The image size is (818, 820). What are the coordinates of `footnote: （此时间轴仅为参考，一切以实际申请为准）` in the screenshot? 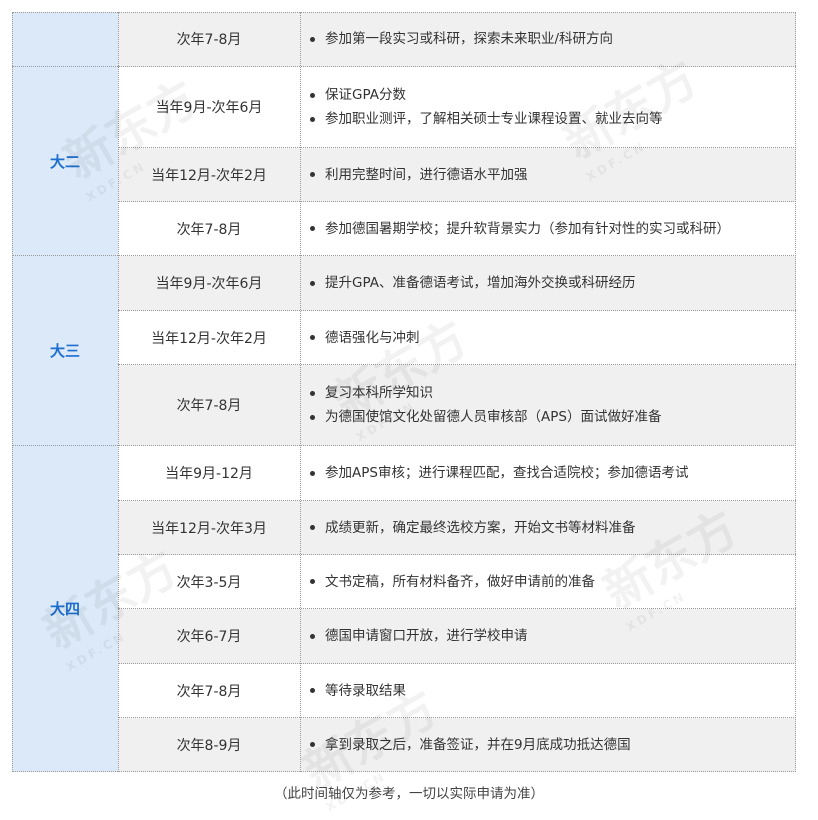 It's located at (409, 794).